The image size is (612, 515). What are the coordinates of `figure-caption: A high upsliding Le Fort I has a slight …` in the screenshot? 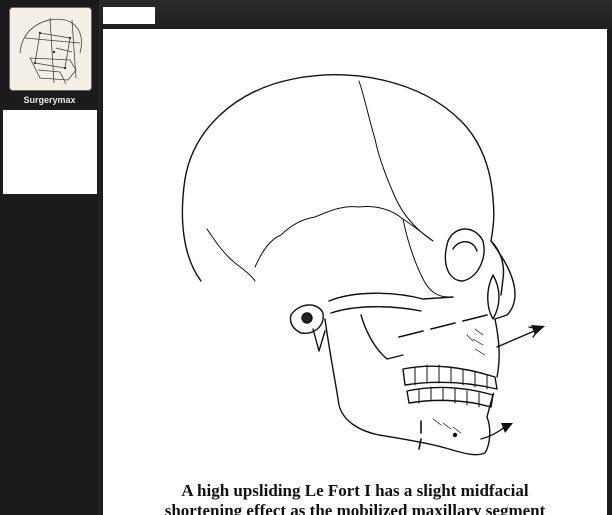 It's located at (355, 498).